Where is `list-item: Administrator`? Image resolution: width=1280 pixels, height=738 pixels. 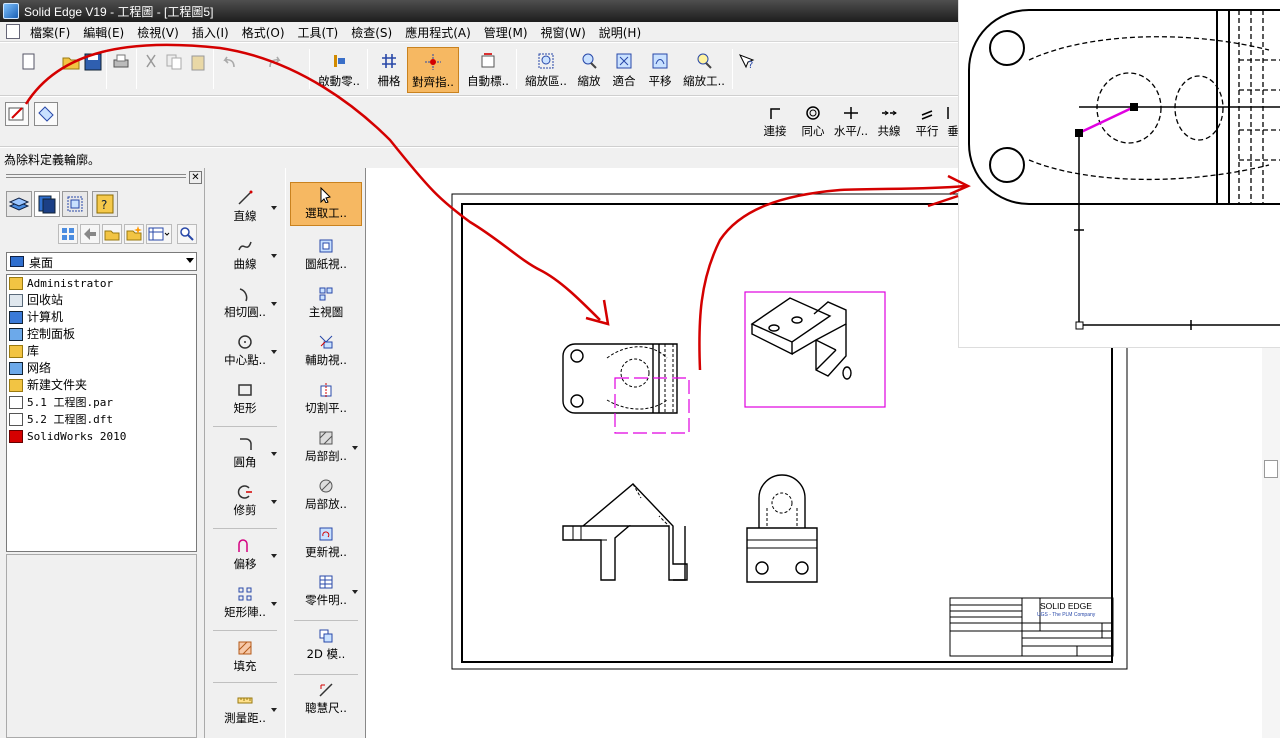 list-item: Administrator is located at coordinates (101, 283).